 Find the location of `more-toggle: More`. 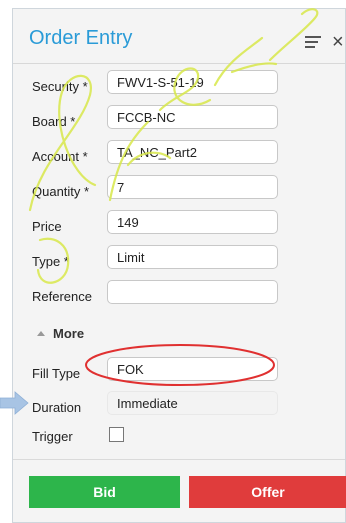

more-toggle: More is located at coordinates (60, 333).